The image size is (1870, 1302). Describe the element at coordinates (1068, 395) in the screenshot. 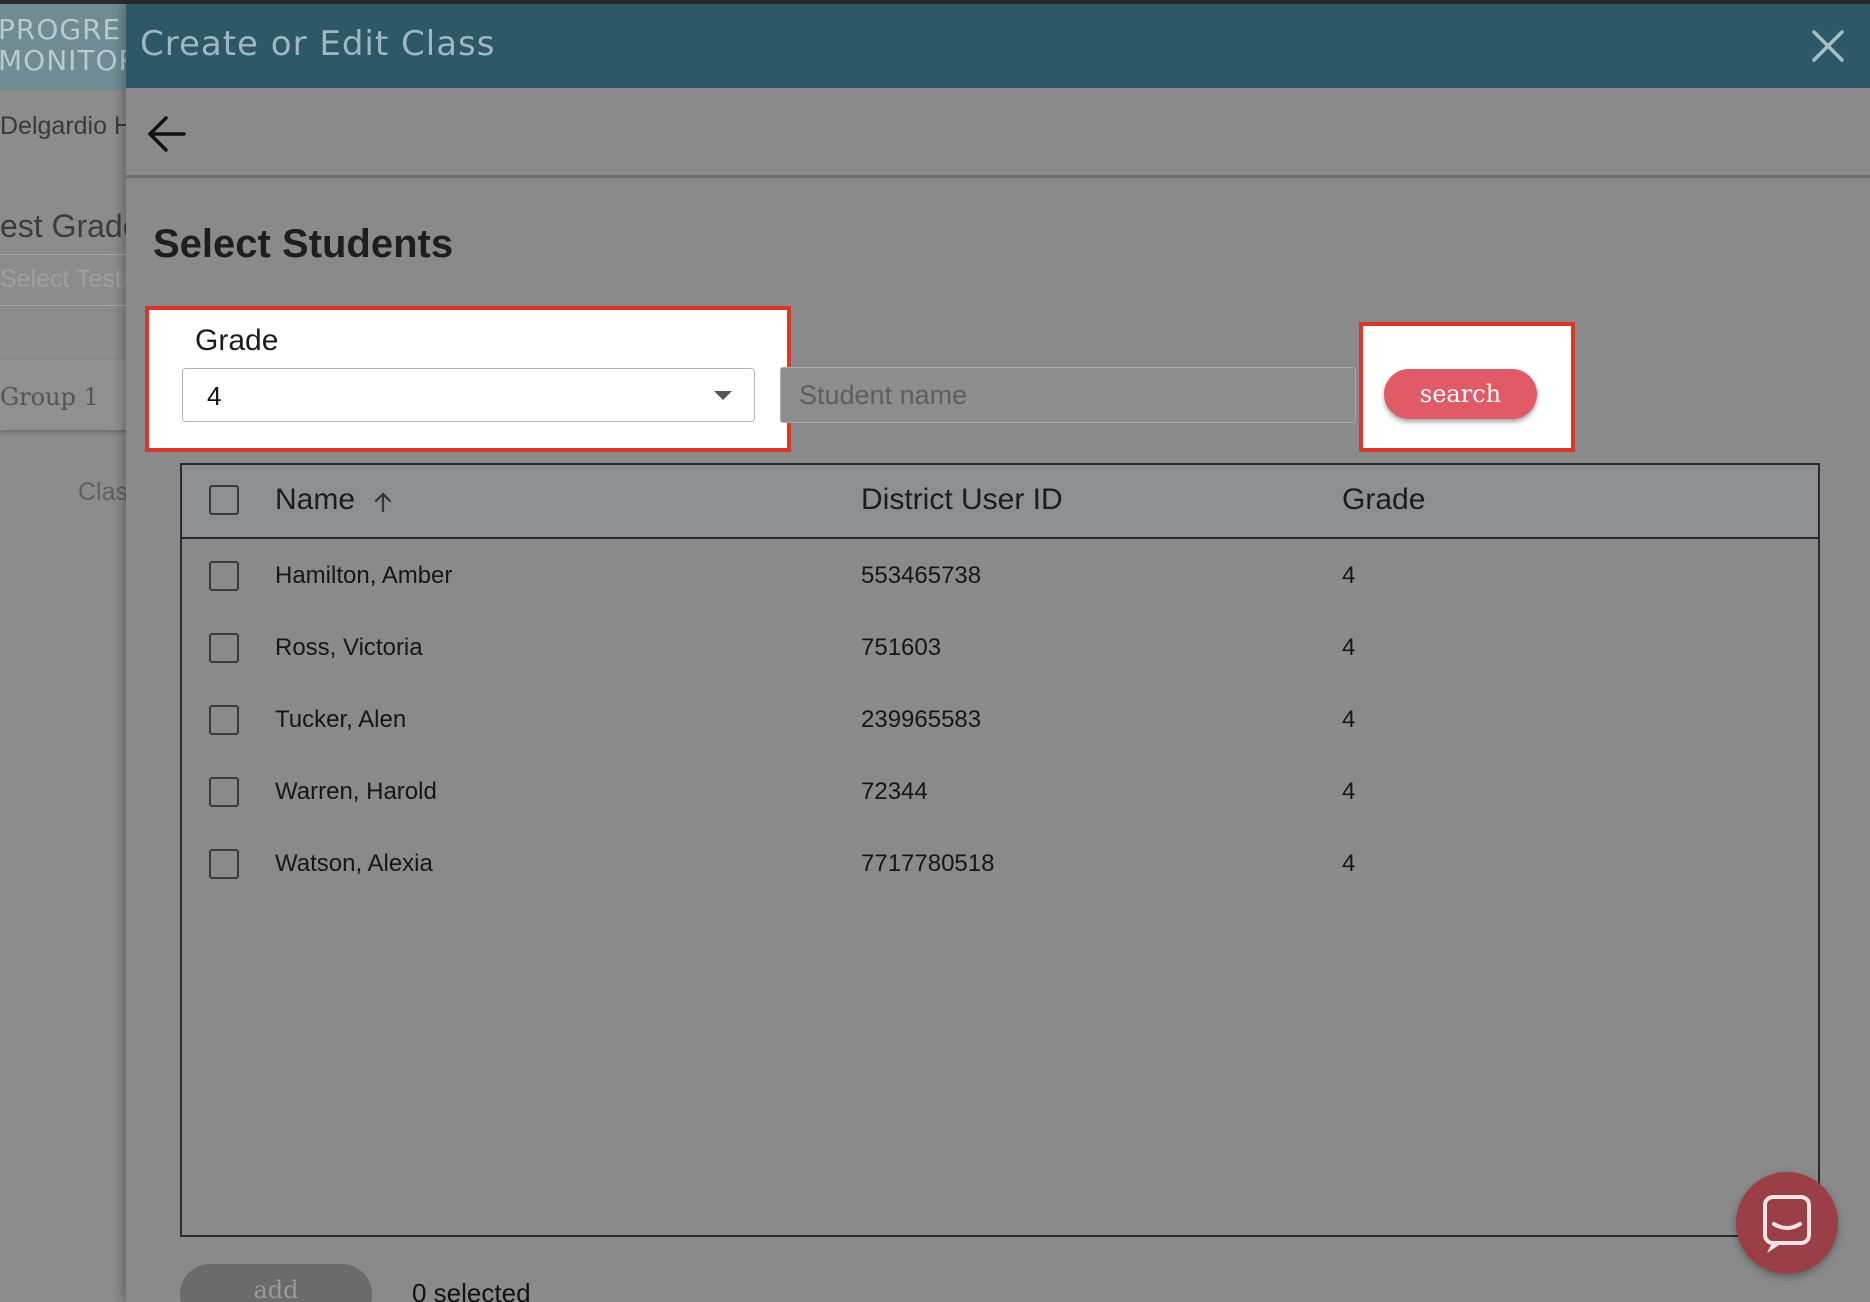

I see `student-name-input` at that location.